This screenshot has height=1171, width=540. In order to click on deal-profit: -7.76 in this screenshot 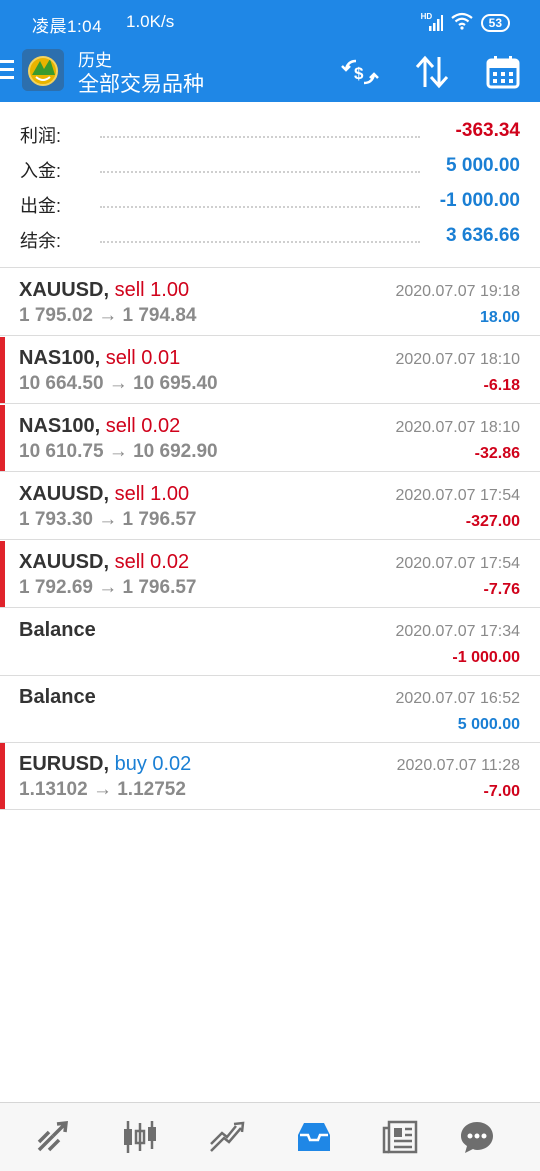, I will do `click(501, 589)`.